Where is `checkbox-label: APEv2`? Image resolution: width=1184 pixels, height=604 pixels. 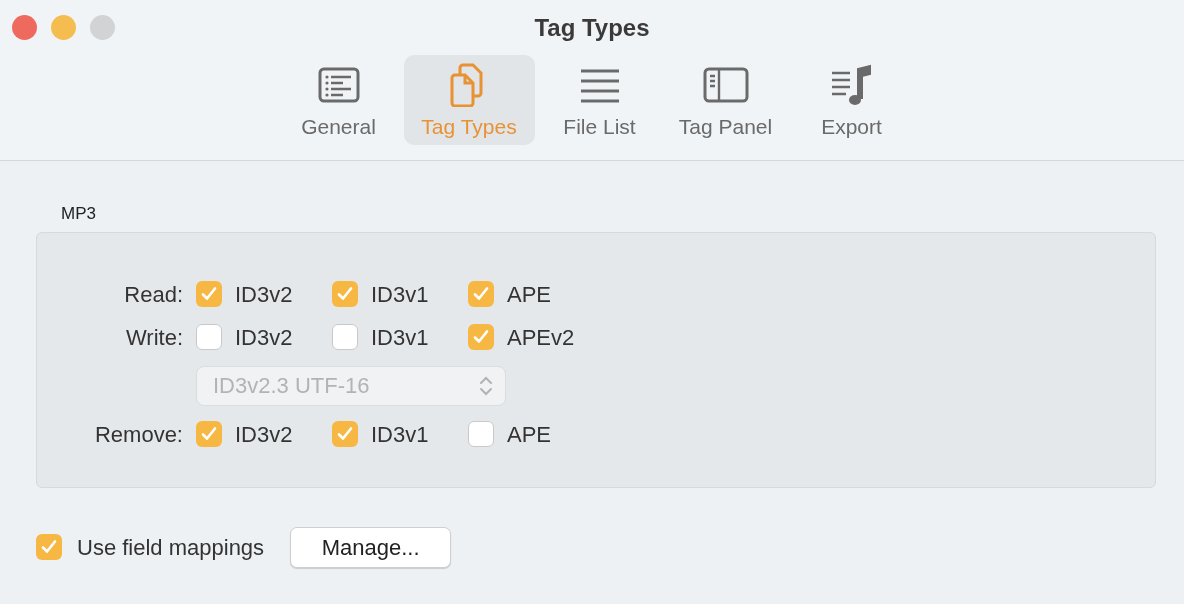 checkbox-label: APEv2 is located at coordinates (541, 337).